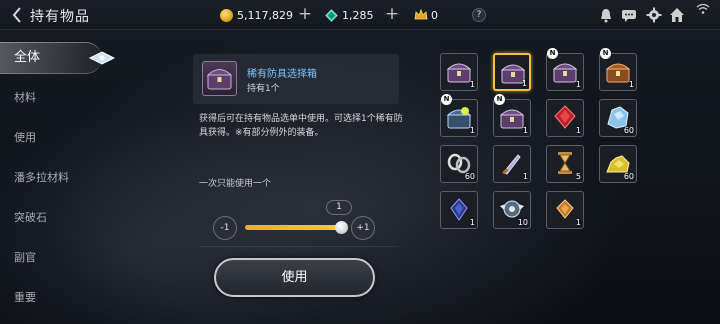  I want to click on sidebar-item-label: 突破石, so click(30, 217).